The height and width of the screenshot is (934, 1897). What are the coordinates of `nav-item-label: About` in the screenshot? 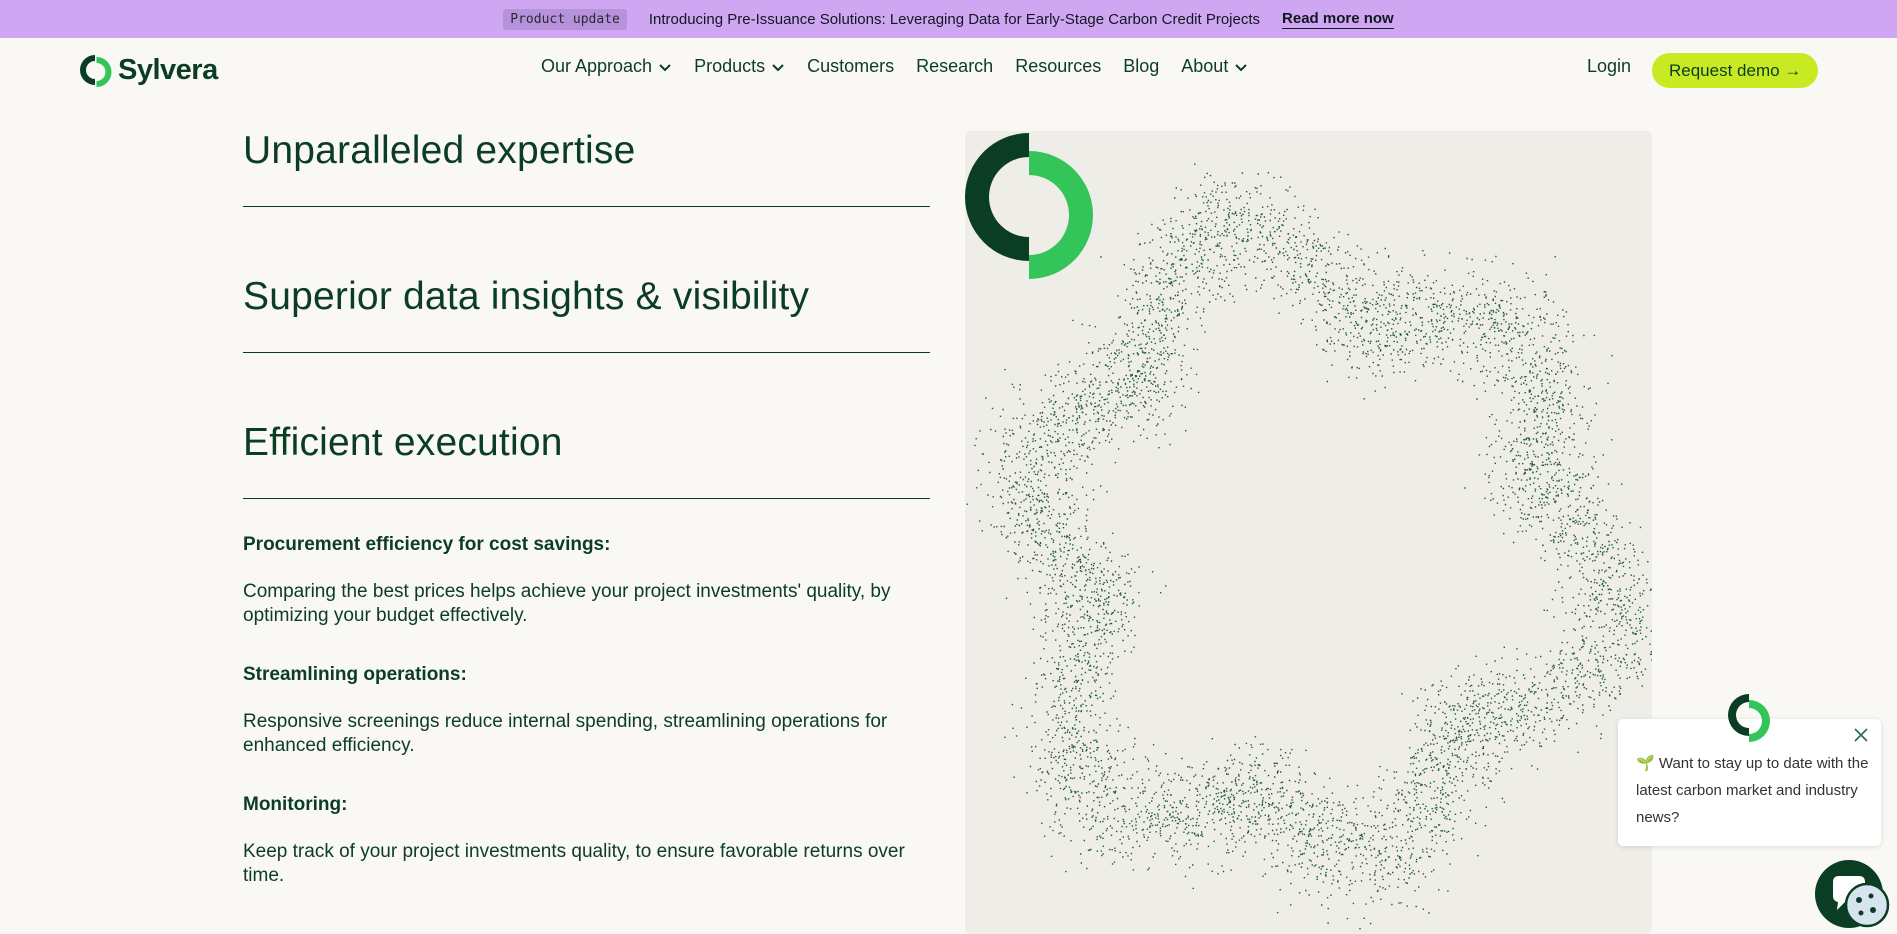 It's located at (1205, 66).